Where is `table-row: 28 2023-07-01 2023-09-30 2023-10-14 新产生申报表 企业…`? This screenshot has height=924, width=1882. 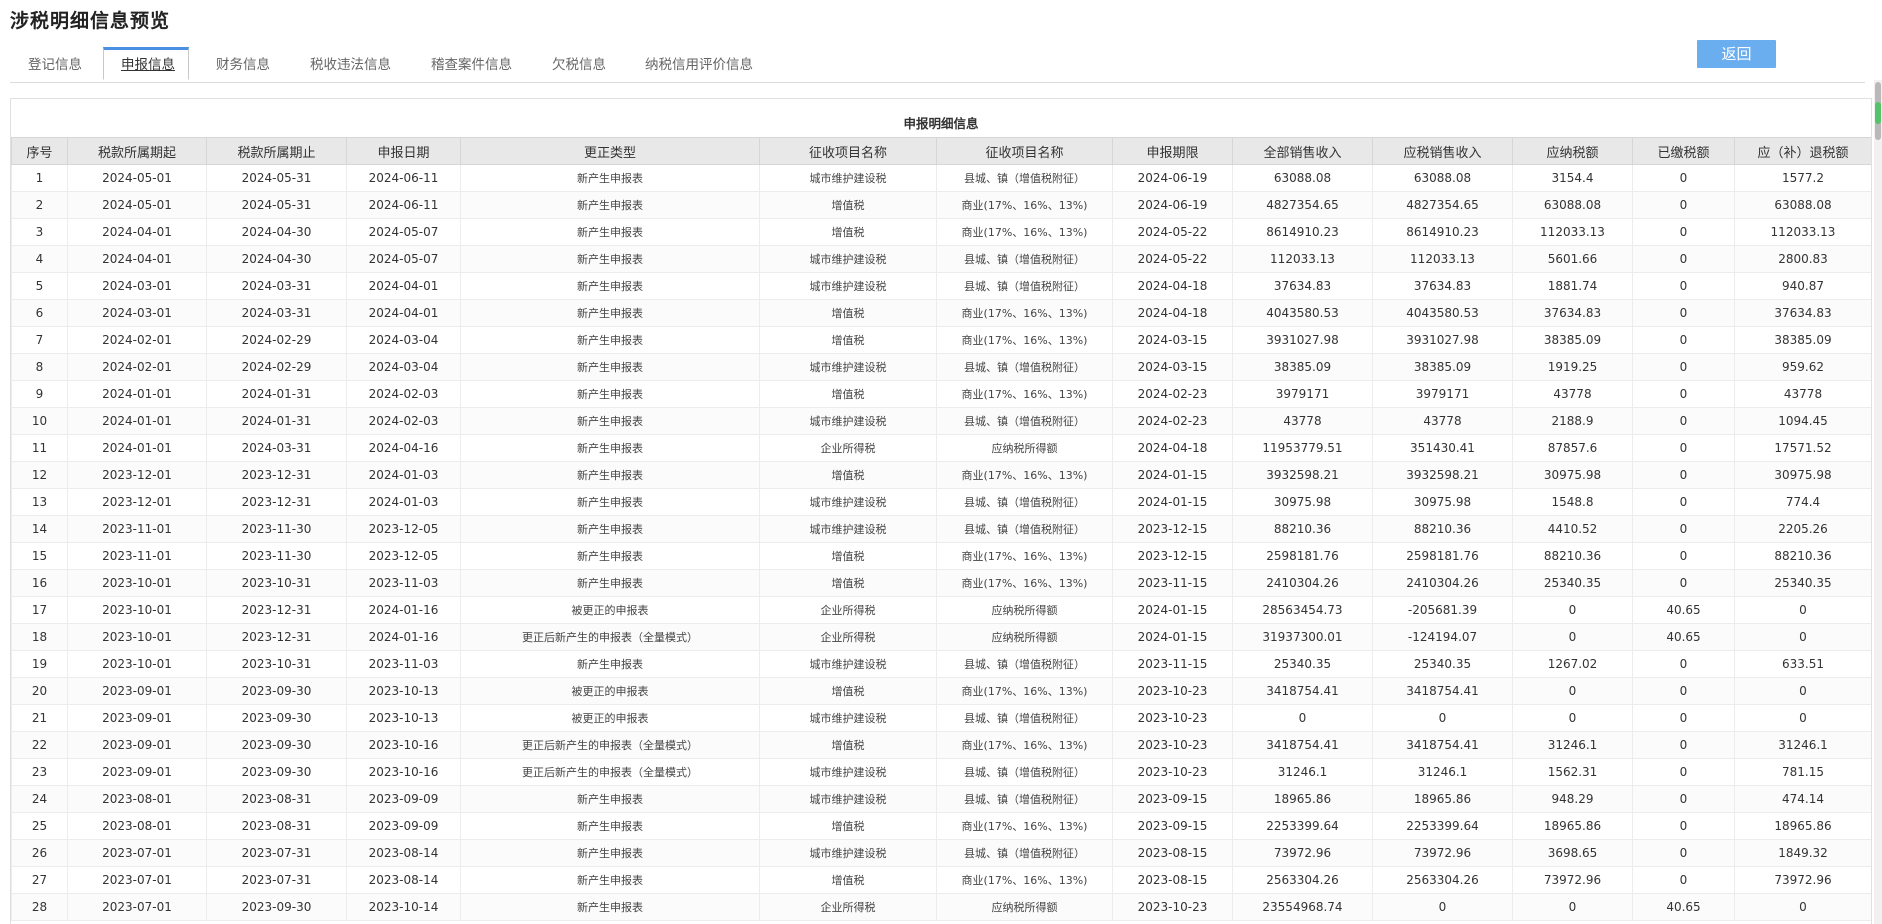
table-row: 28 2023-07-01 2023-09-30 2023-10-14 新产生申报表 企业… is located at coordinates (941, 907).